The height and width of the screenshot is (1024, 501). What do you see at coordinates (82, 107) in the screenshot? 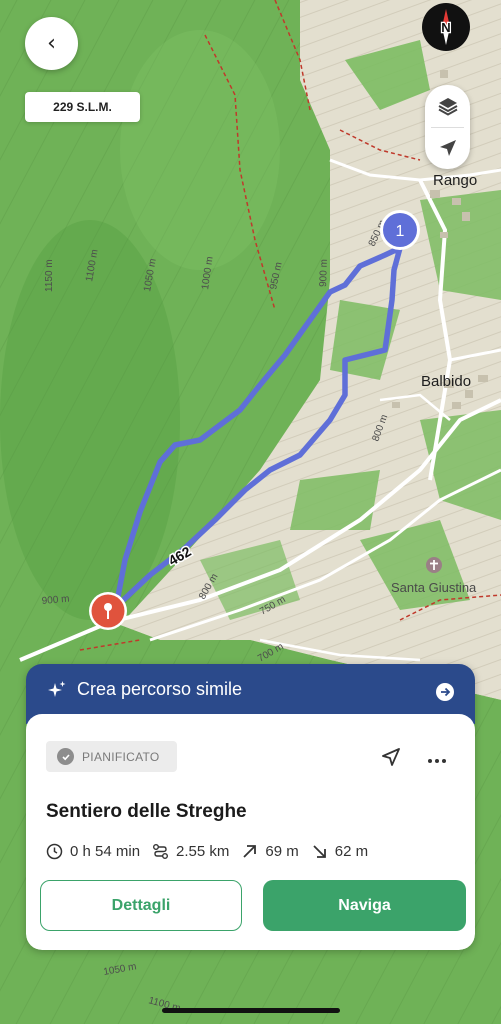
I see `altitude-badge: 229 S.L.M.` at bounding box center [82, 107].